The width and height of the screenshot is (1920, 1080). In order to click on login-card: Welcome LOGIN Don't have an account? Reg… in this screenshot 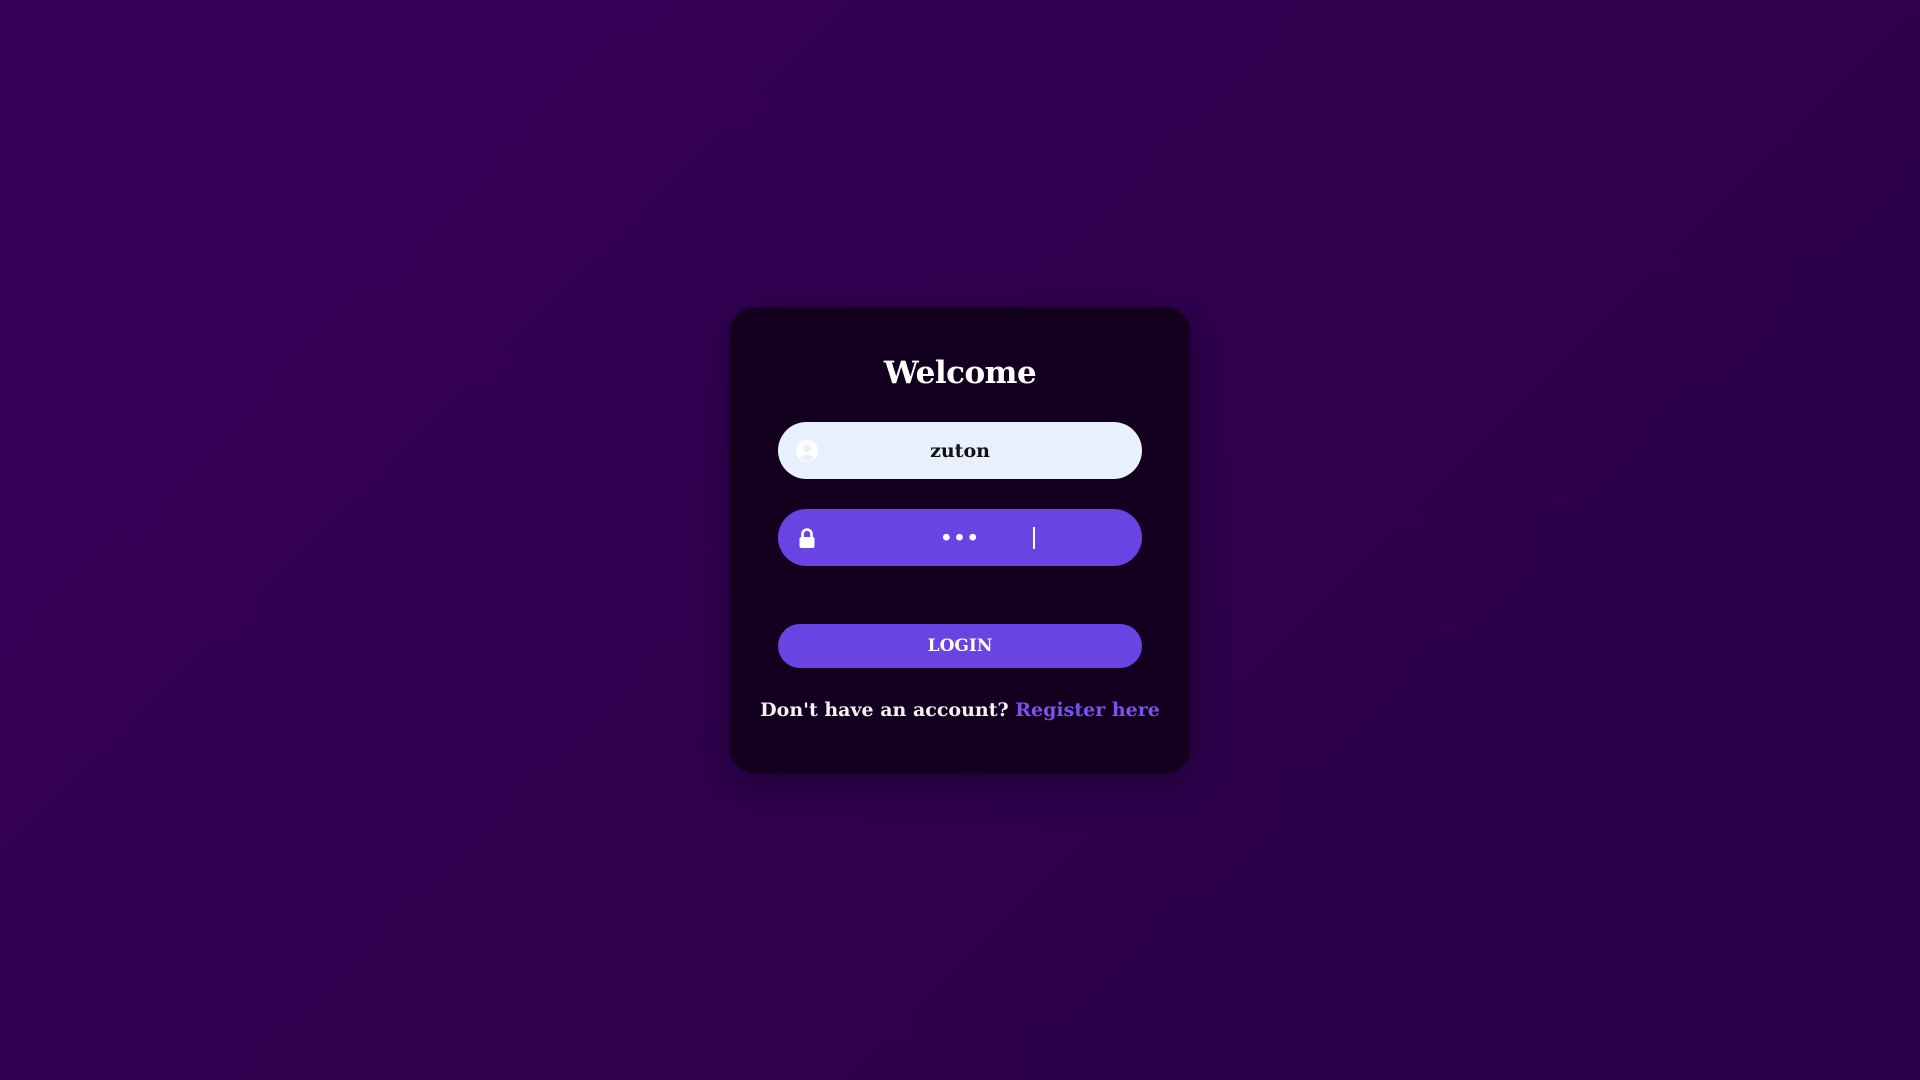, I will do `click(960, 540)`.